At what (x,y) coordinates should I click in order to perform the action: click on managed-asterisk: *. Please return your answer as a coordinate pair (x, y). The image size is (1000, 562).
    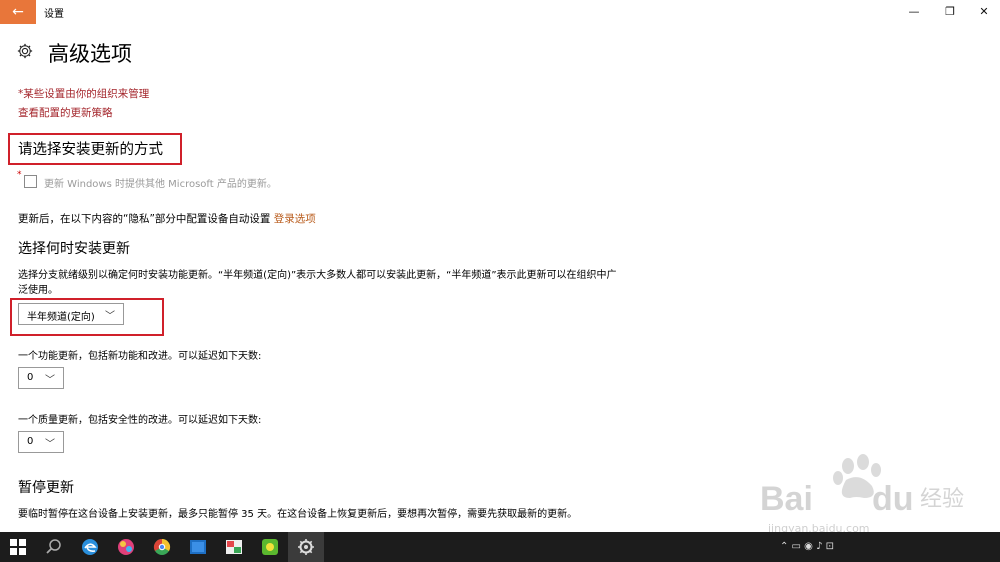
    Looking at the image, I should click on (19, 175).